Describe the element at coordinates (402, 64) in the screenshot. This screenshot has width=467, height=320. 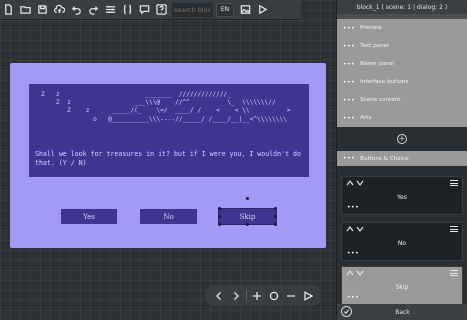
I see `panel-item-name-panel: ••• Name panel` at that location.